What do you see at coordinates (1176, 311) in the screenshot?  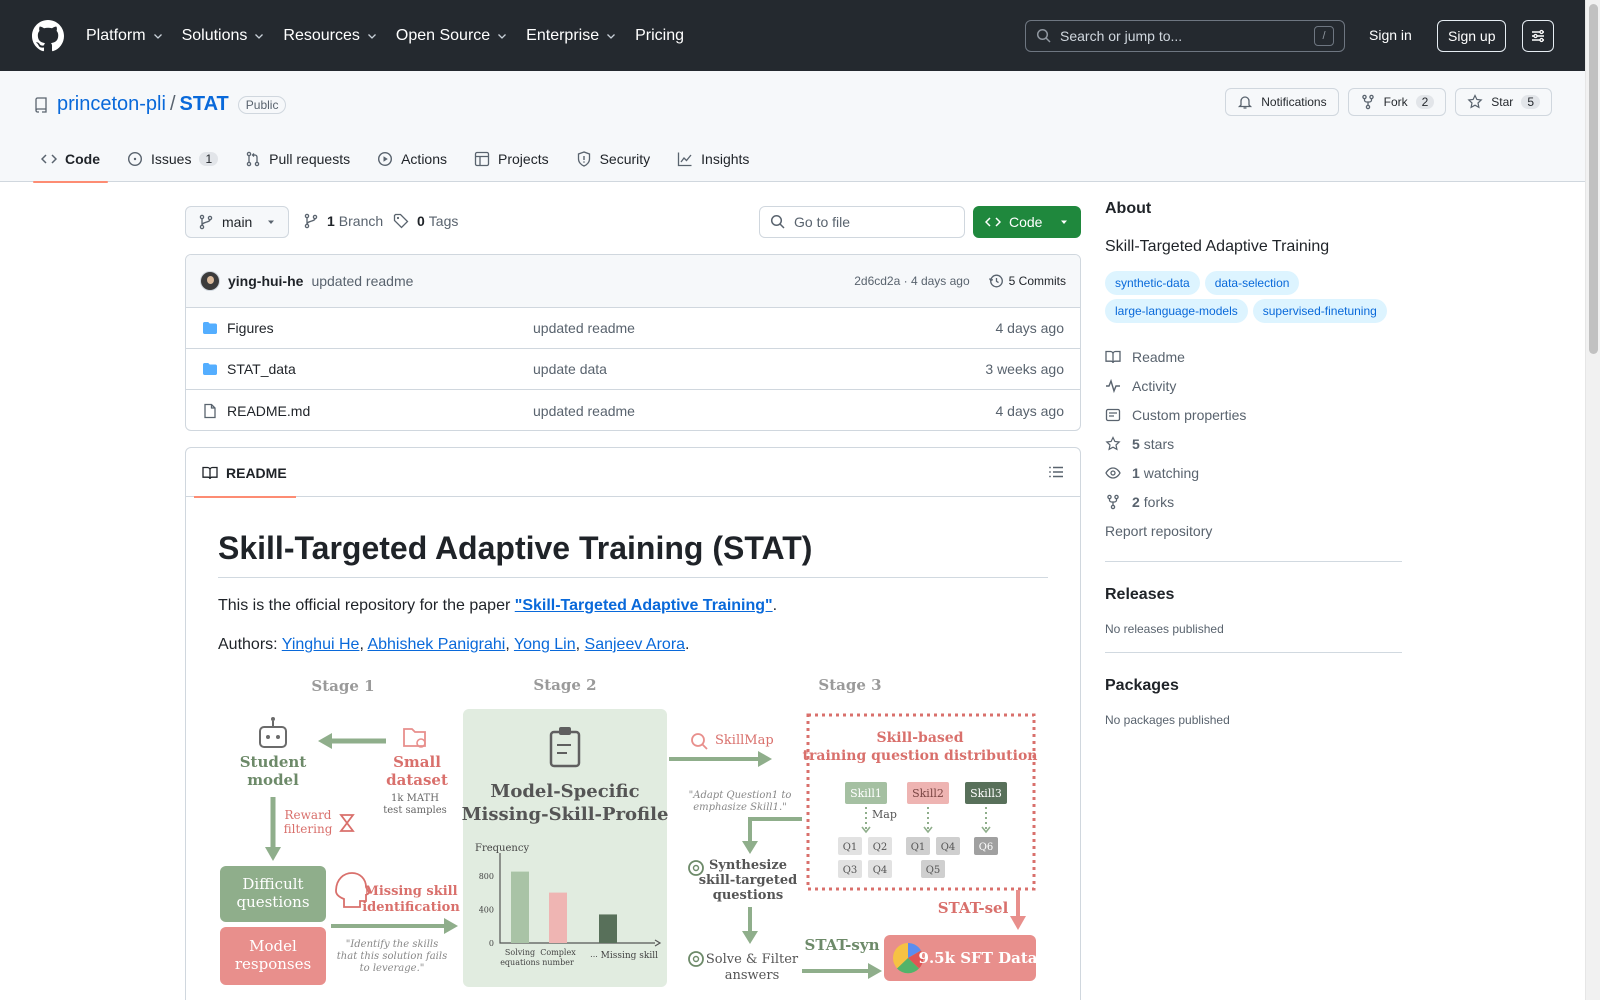 I see `topic-tag: large-language-models` at bounding box center [1176, 311].